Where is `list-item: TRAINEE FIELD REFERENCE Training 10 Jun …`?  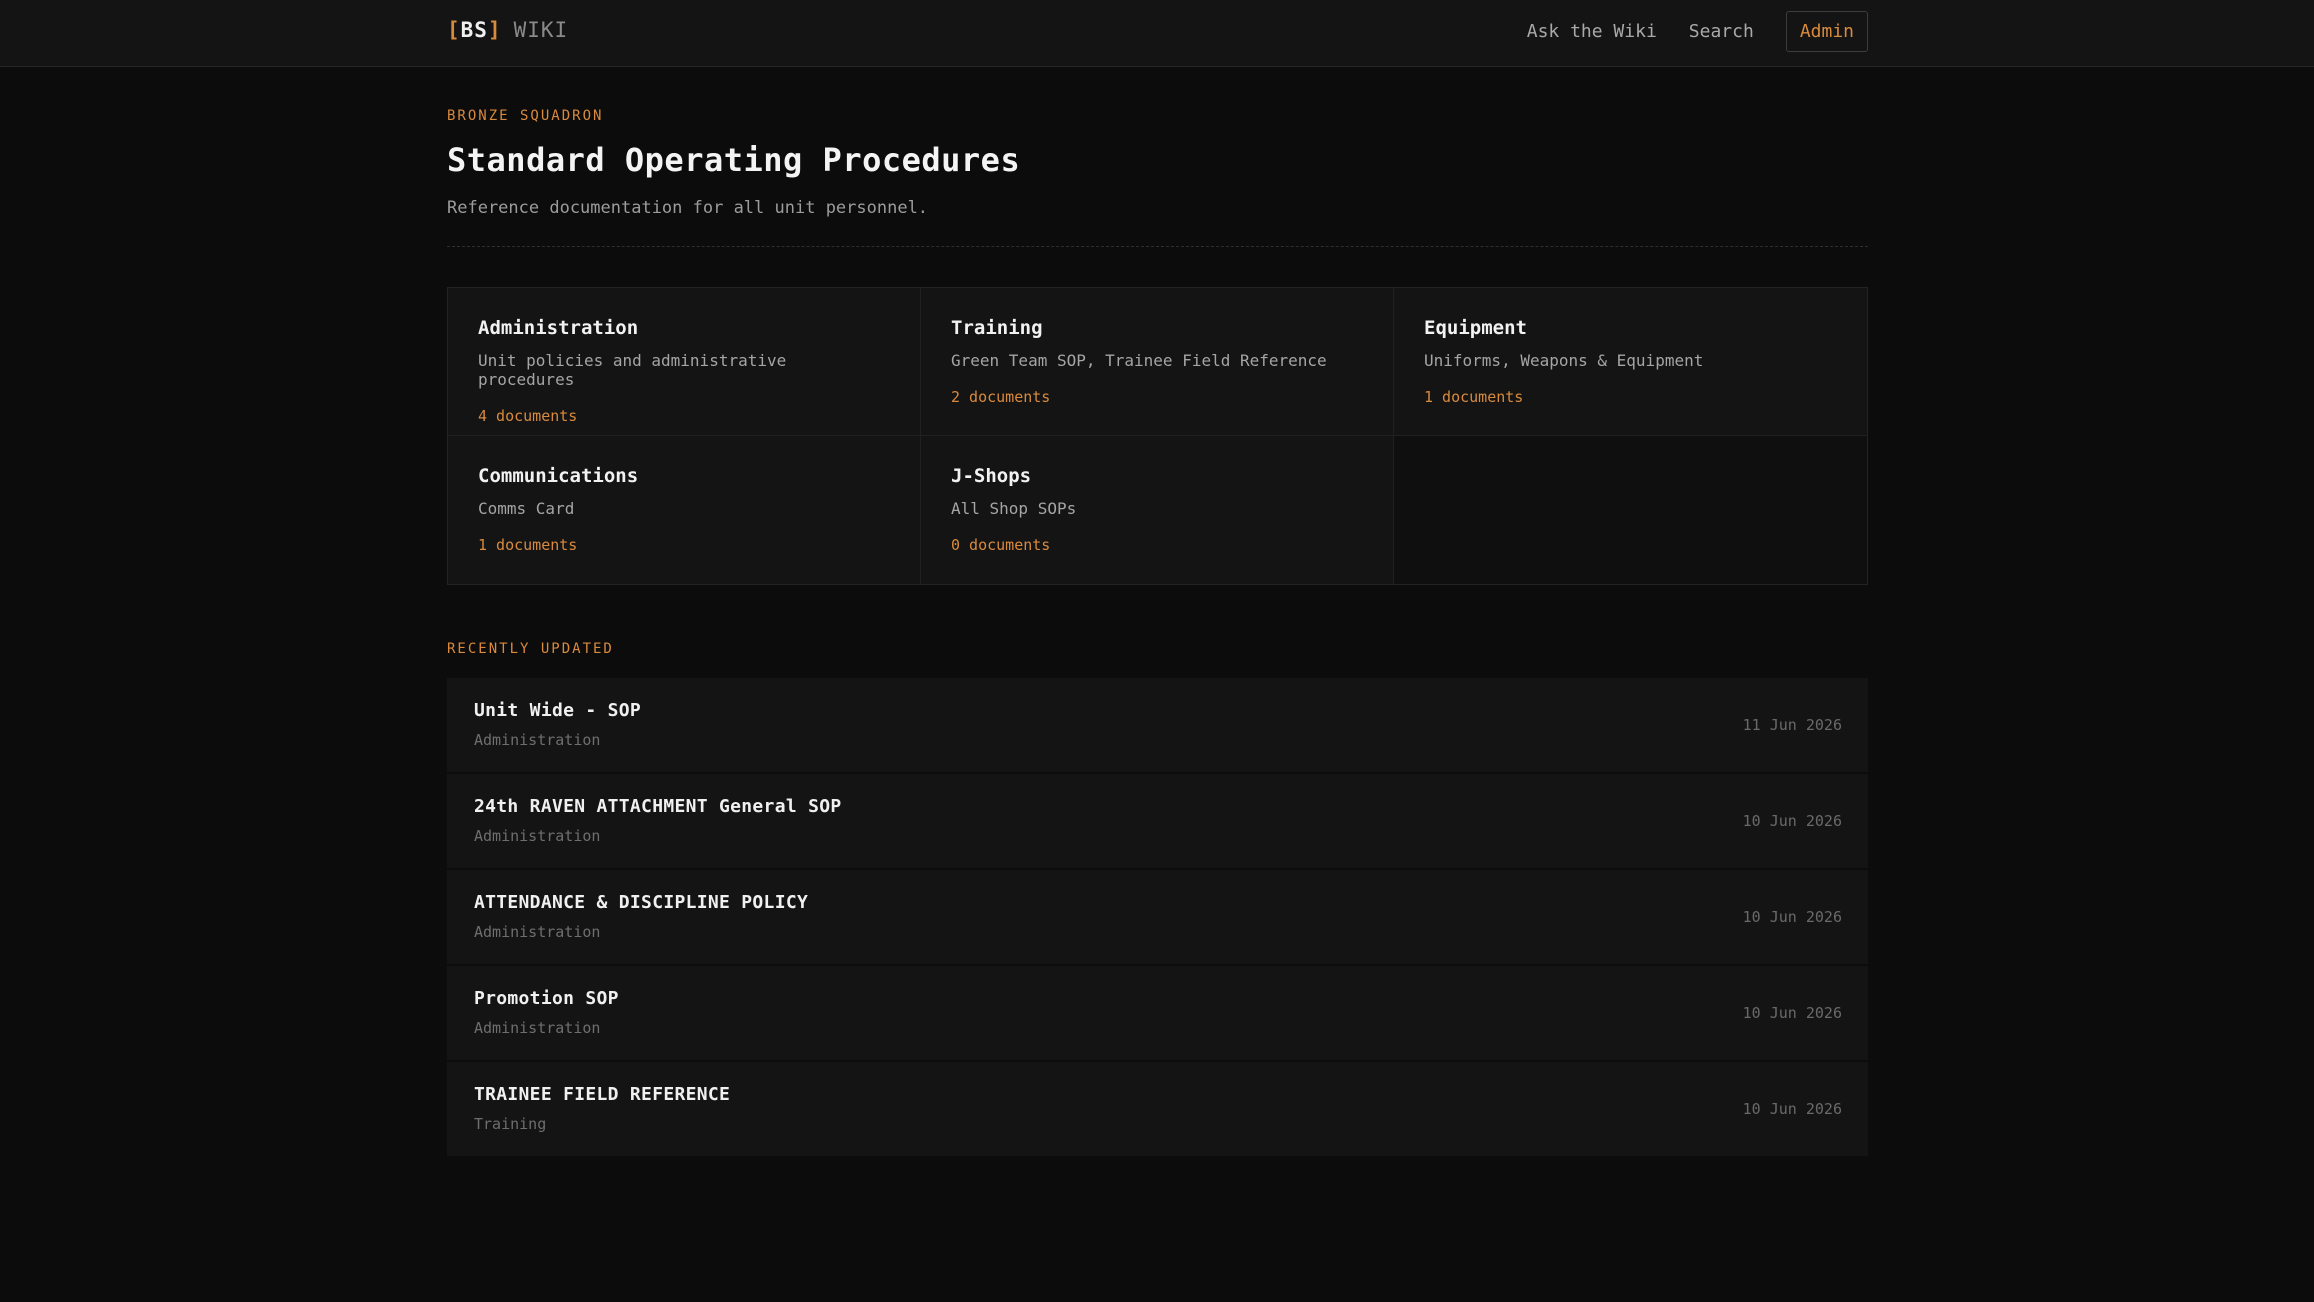 list-item: TRAINEE FIELD REFERENCE Training 10 Jun … is located at coordinates (1157, 1110).